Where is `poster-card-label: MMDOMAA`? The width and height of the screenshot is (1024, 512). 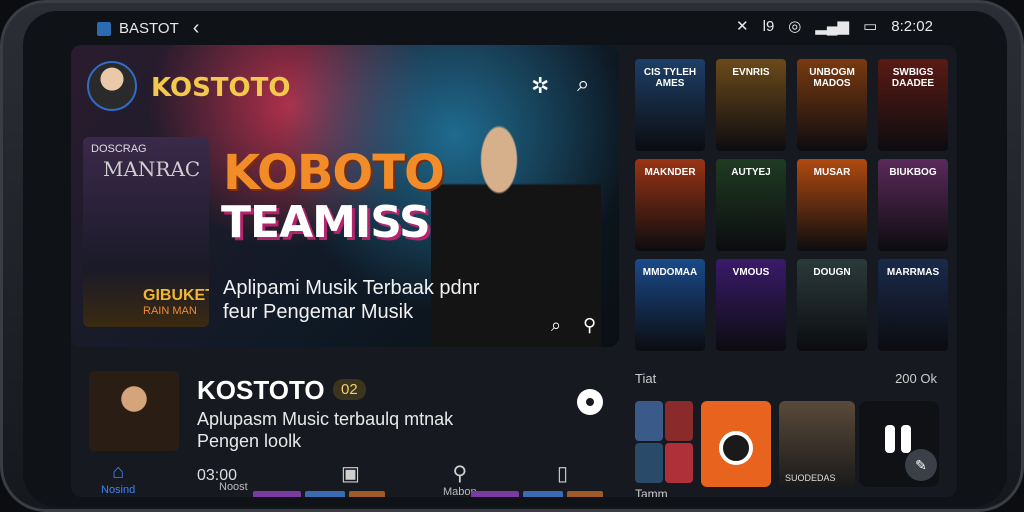
poster-card-label: MMDOMAA is located at coordinates (670, 272).